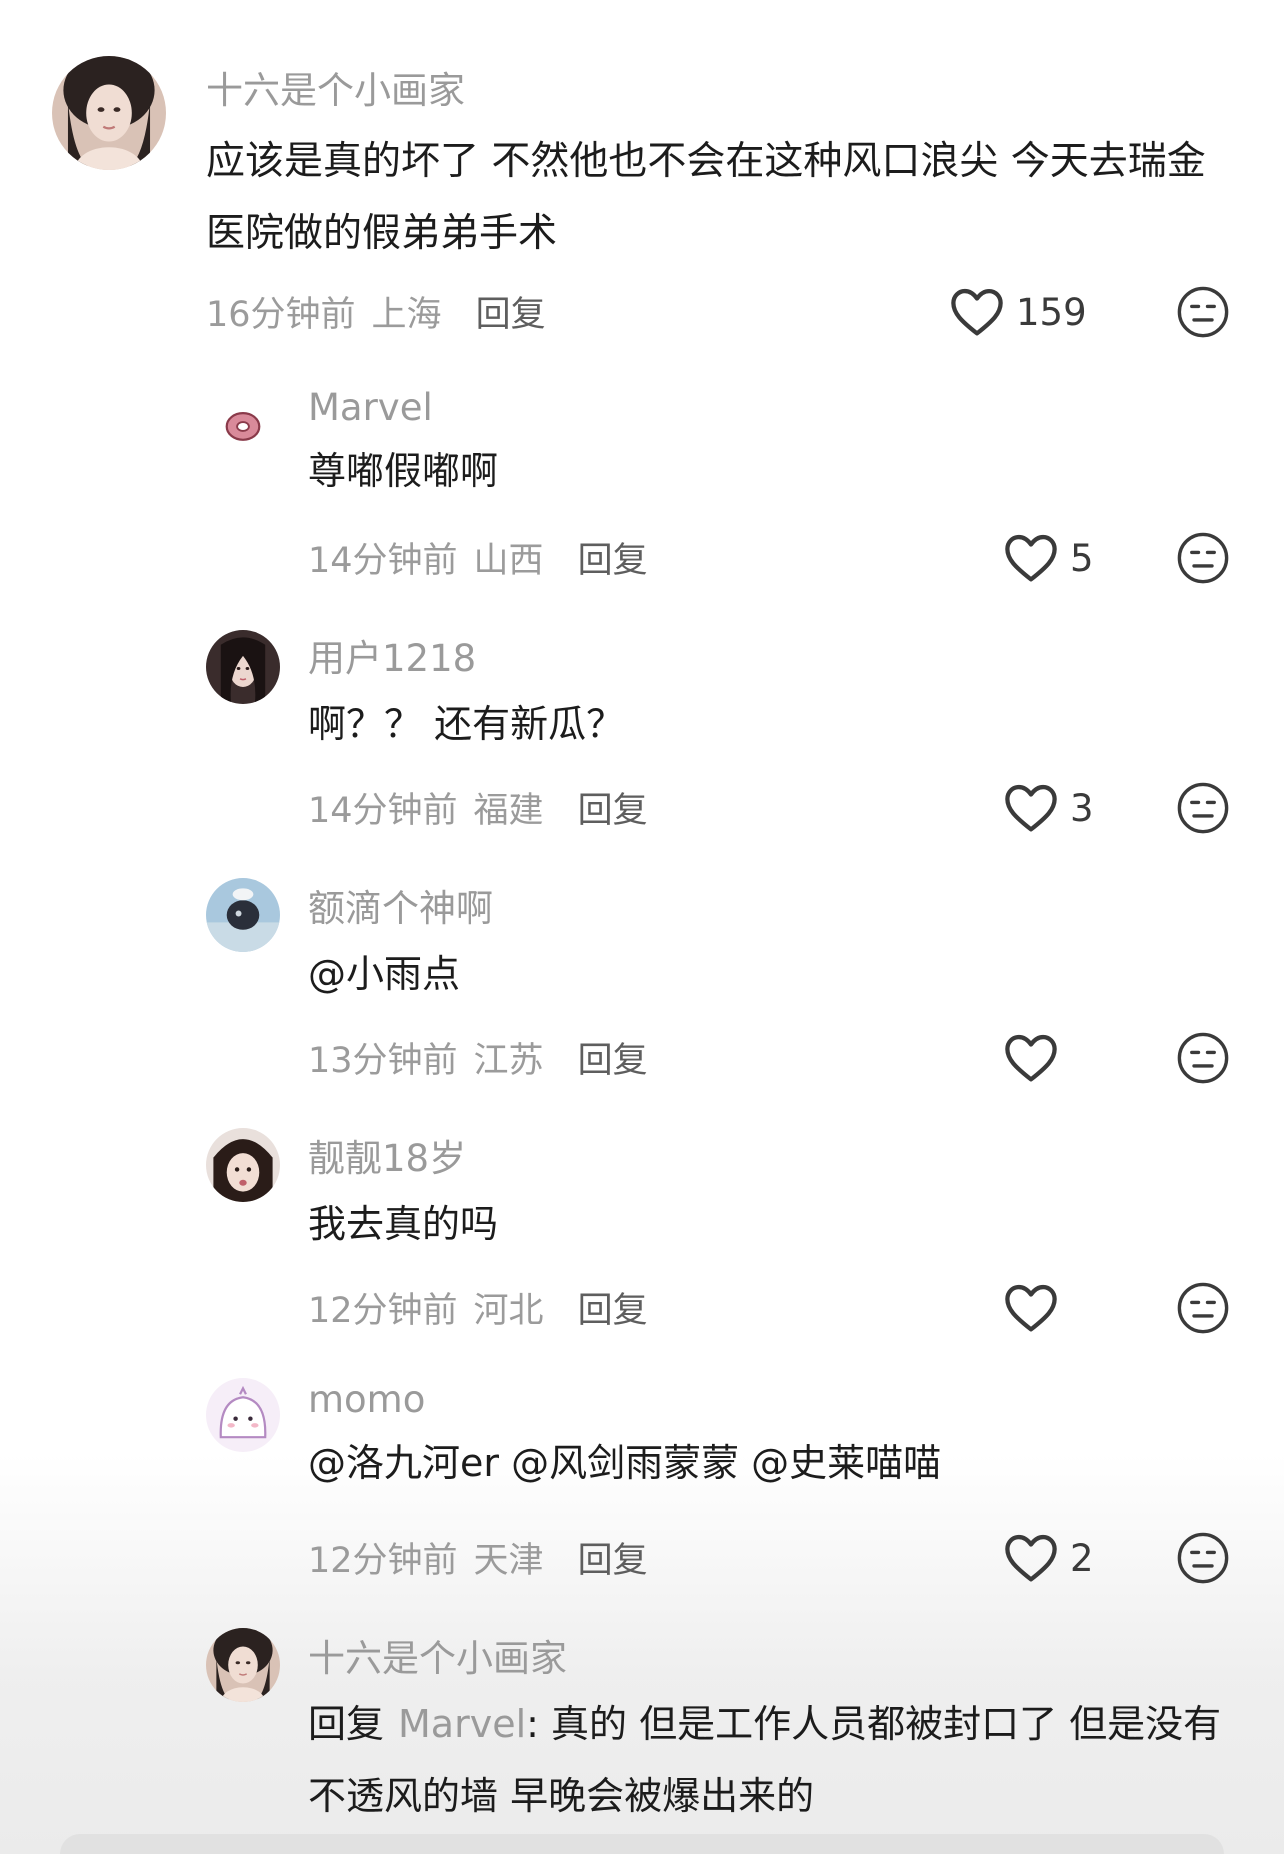  What do you see at coordinates (281, 314) in the screenshot?
I see `comment-time: 16分钟前` at bounding box center [281, 314].